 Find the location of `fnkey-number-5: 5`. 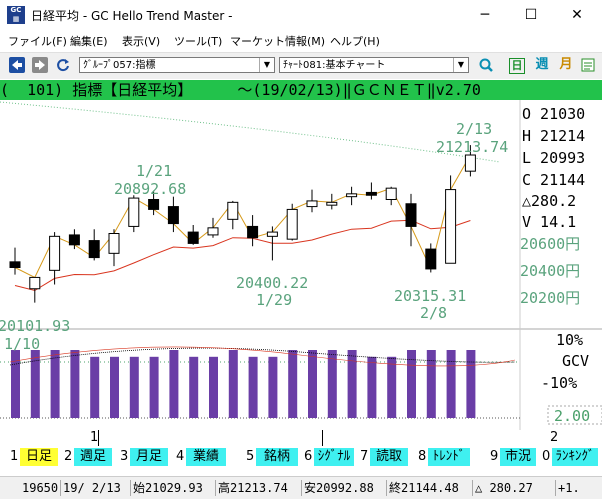

fnkey-number-5: 5 is located at coordinates (250, 456).